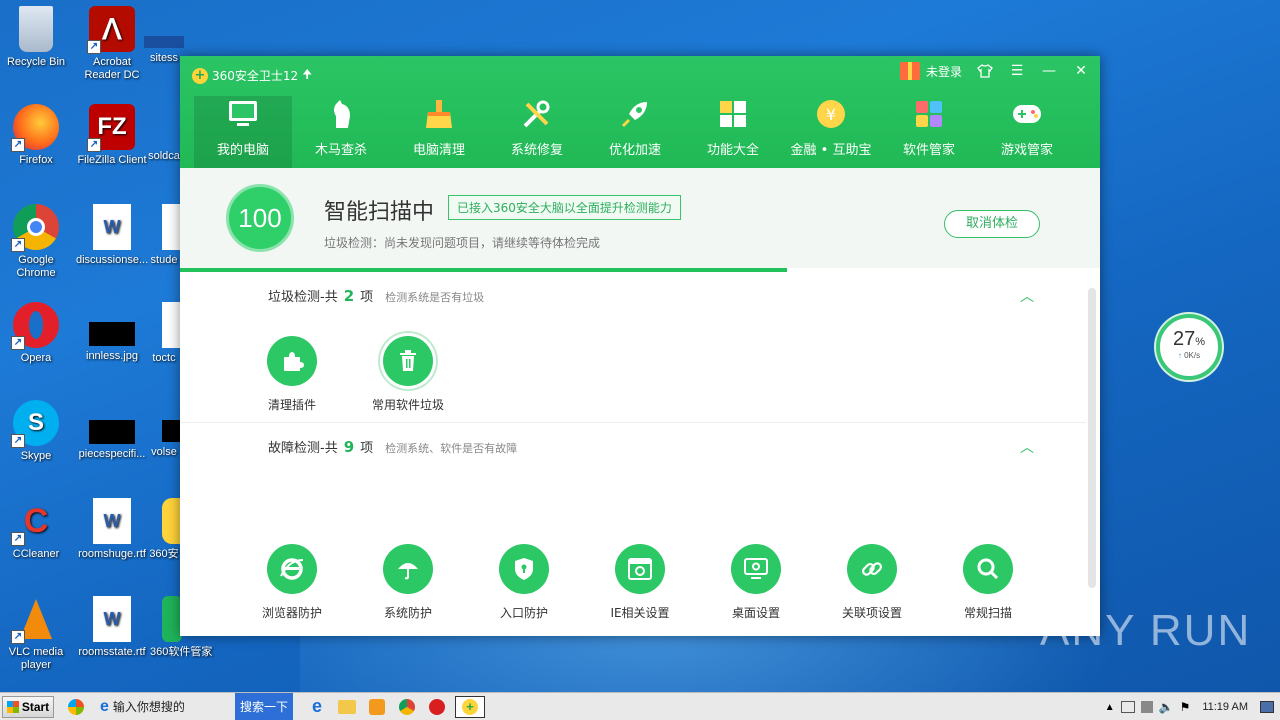 This screenshot has width=1280, height=720. What do you see at coordinates (1166, 707) in the screenshot?
I see `tray-volume-icon: 🔈` at bounding box center [1166, 707].